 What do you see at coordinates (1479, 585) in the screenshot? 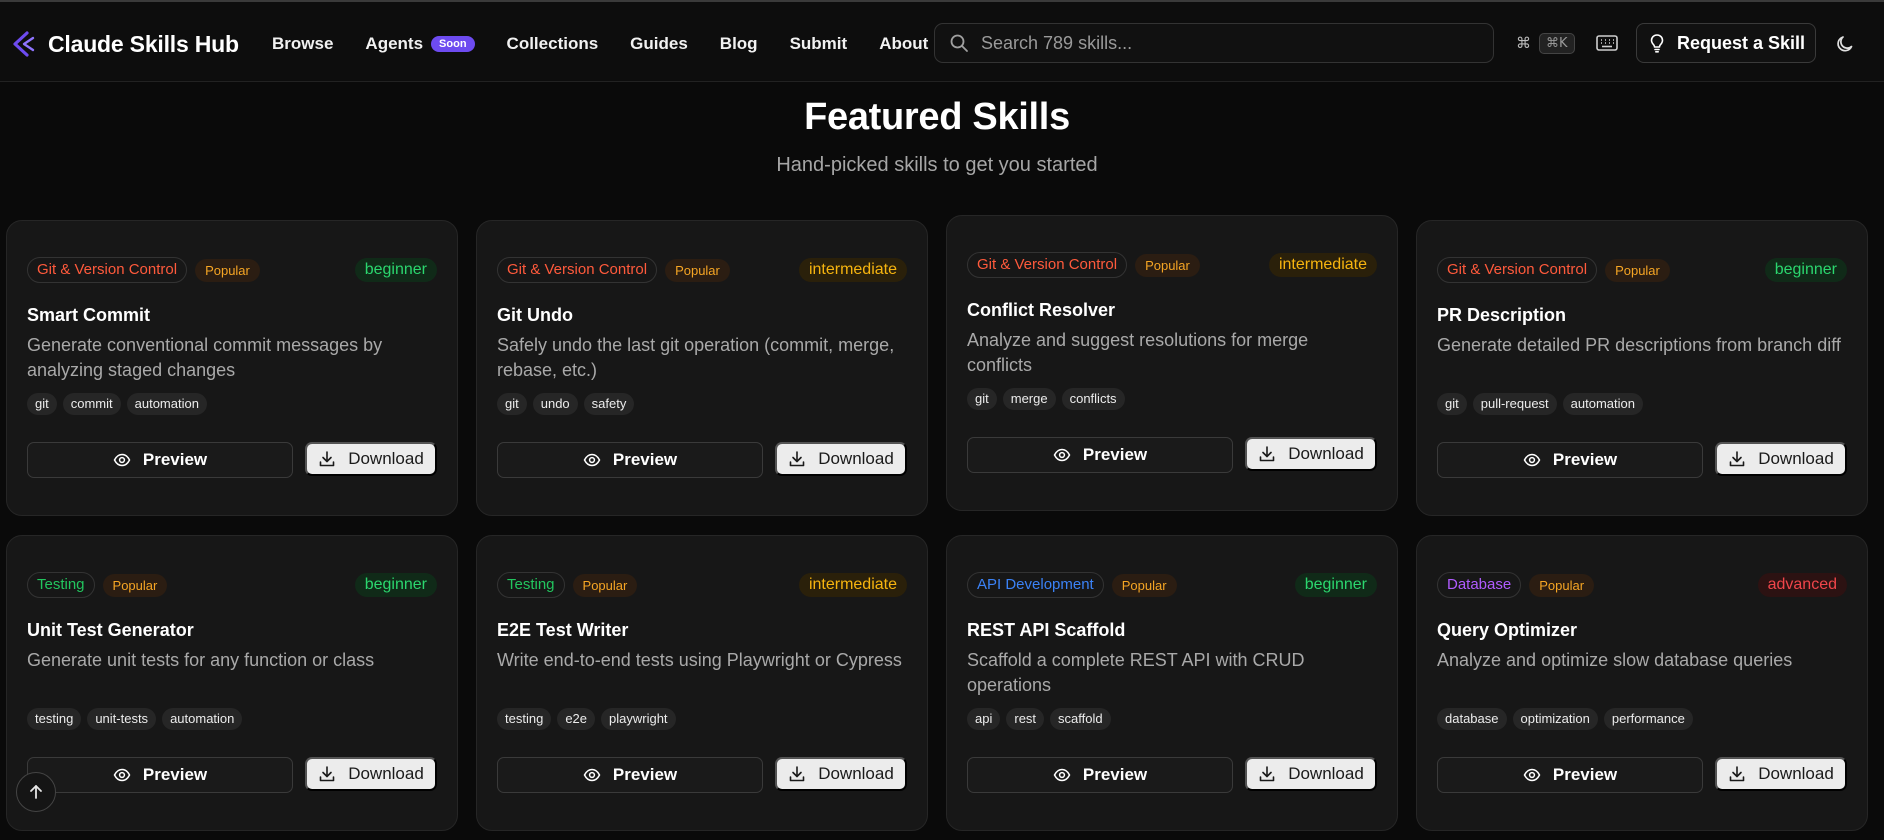
I see `category-badge: Database` at bounding box center [1479, 585].